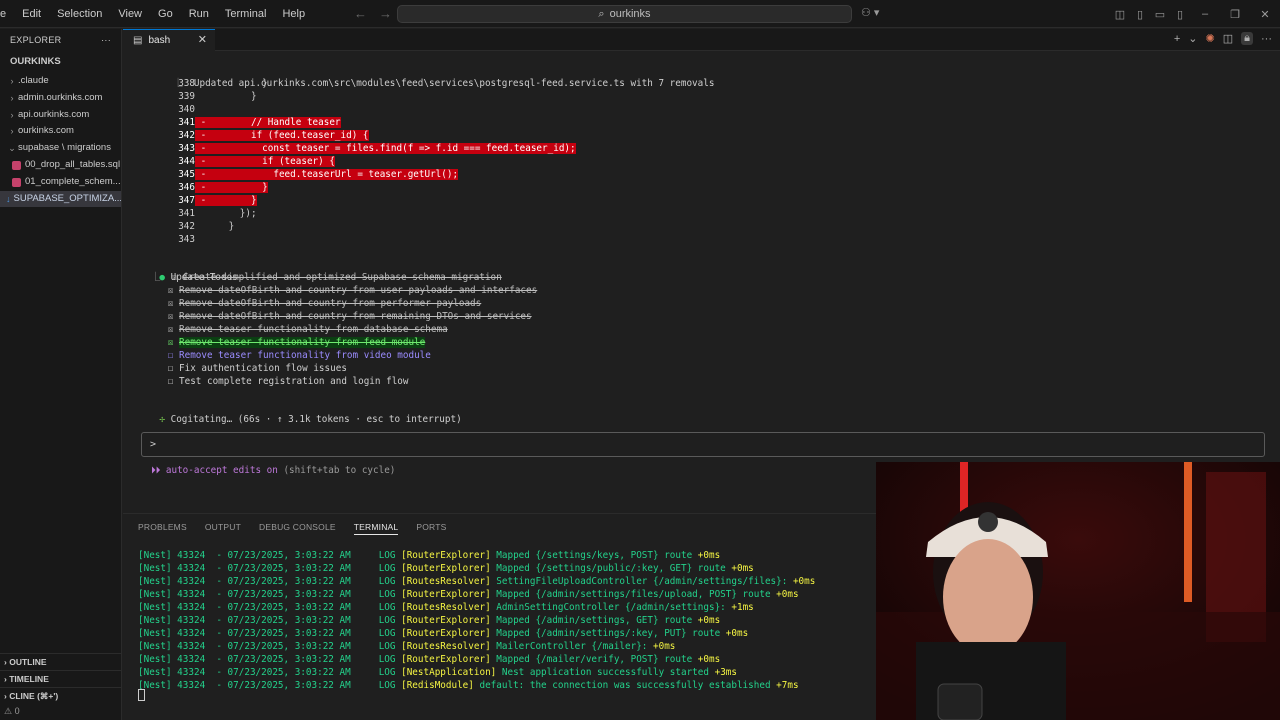  Describe the element at coordinates (29, 679) in the screenshot. I see `timeline-label: TIMELINE` at that location.